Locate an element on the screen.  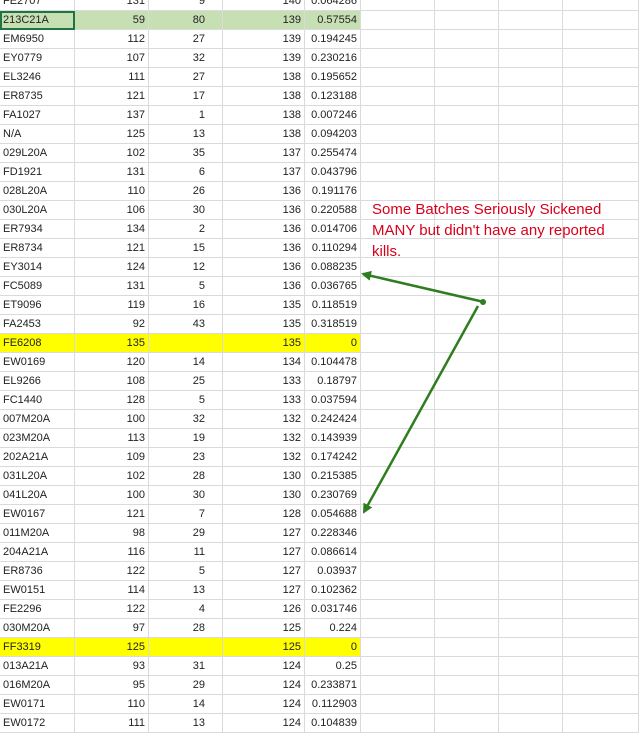
ratio-cell: 0.112903 is located at coordinates (333, 704).